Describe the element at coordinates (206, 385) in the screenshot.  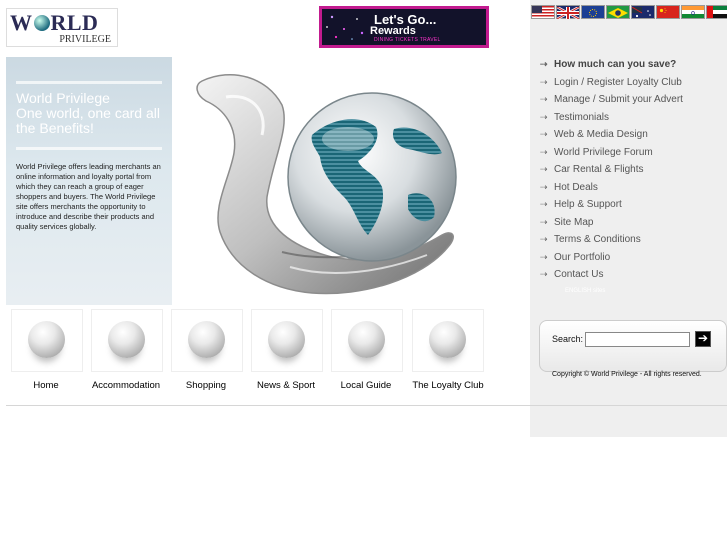
I see `tile-label-shopping: Shopping` at that location.